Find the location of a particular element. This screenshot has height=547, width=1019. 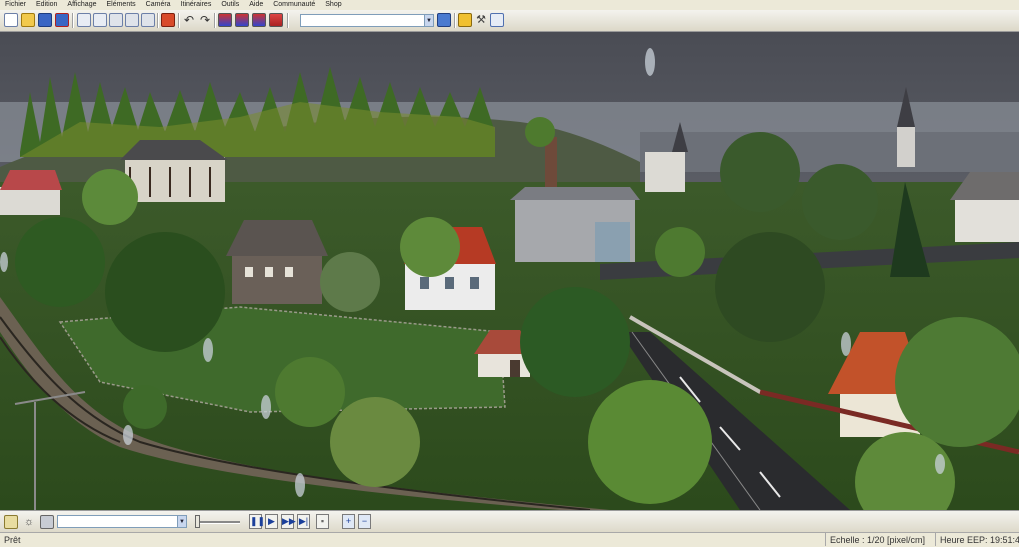

bottom-toolbar: ☼ ▼ ❚❚ ▶ ▶▶ ▶| ▪ + − is located at coordinates (509, 521).